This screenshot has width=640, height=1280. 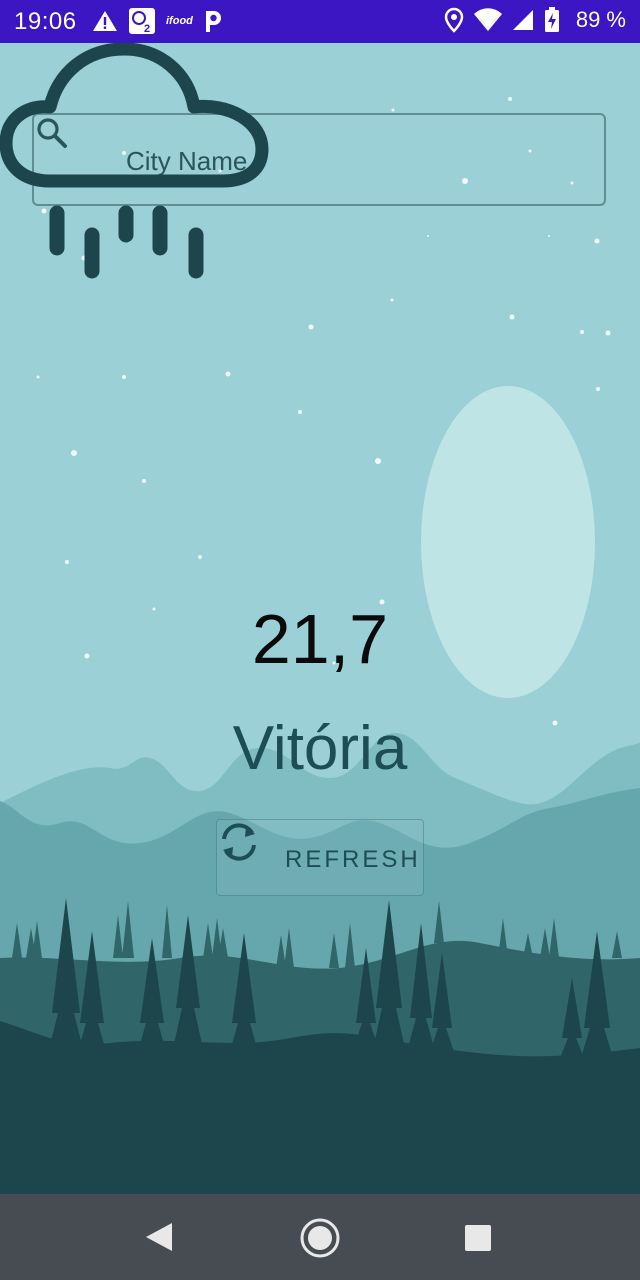 I want to click on refresh-button: REFRESH, so click(x=320, y=857).